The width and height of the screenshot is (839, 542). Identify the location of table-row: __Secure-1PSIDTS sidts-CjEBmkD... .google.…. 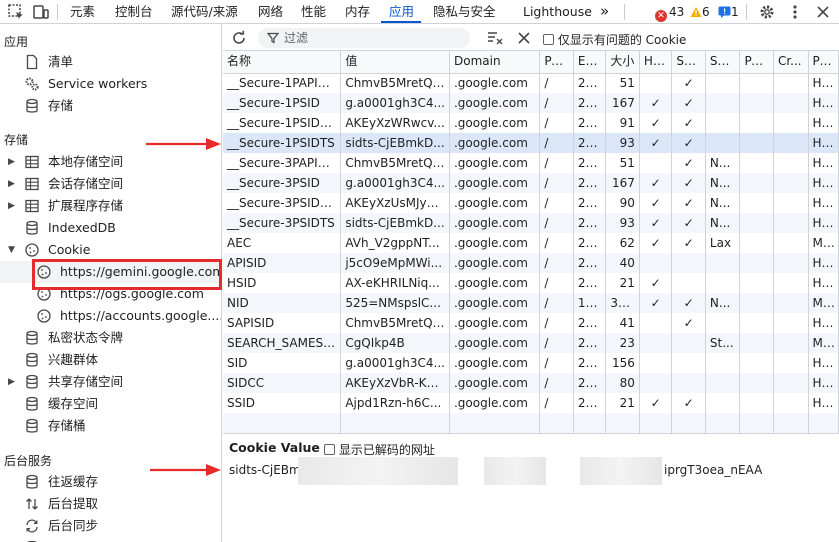
(531, 143).